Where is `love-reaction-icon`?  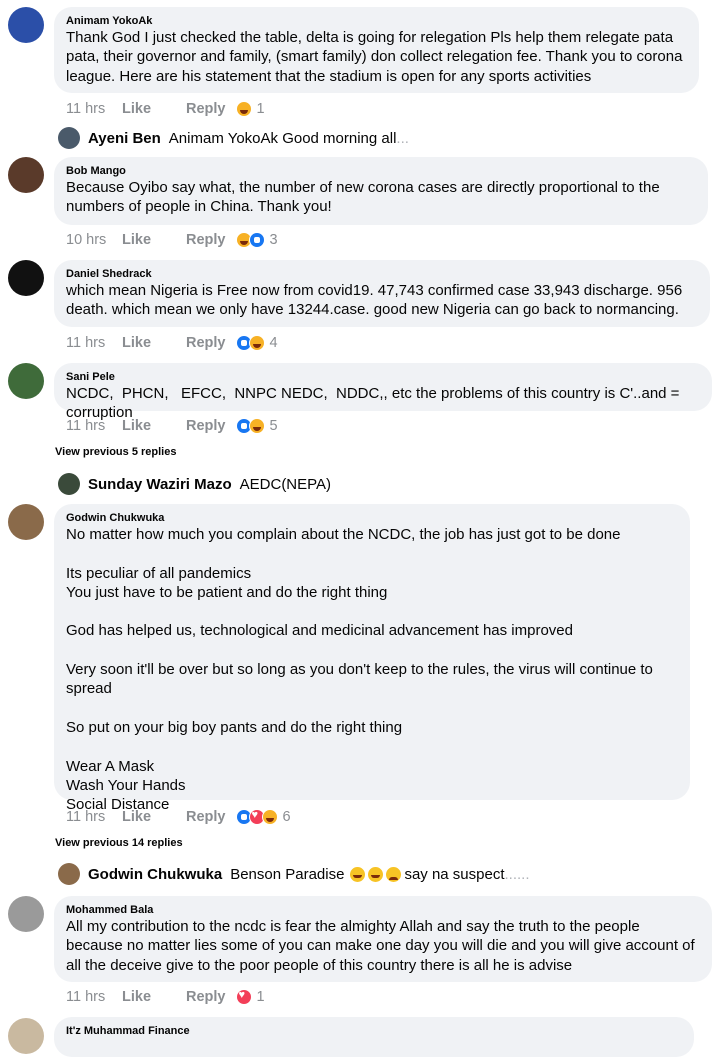
love-reaction-icon is located at coordinates (243, 997).